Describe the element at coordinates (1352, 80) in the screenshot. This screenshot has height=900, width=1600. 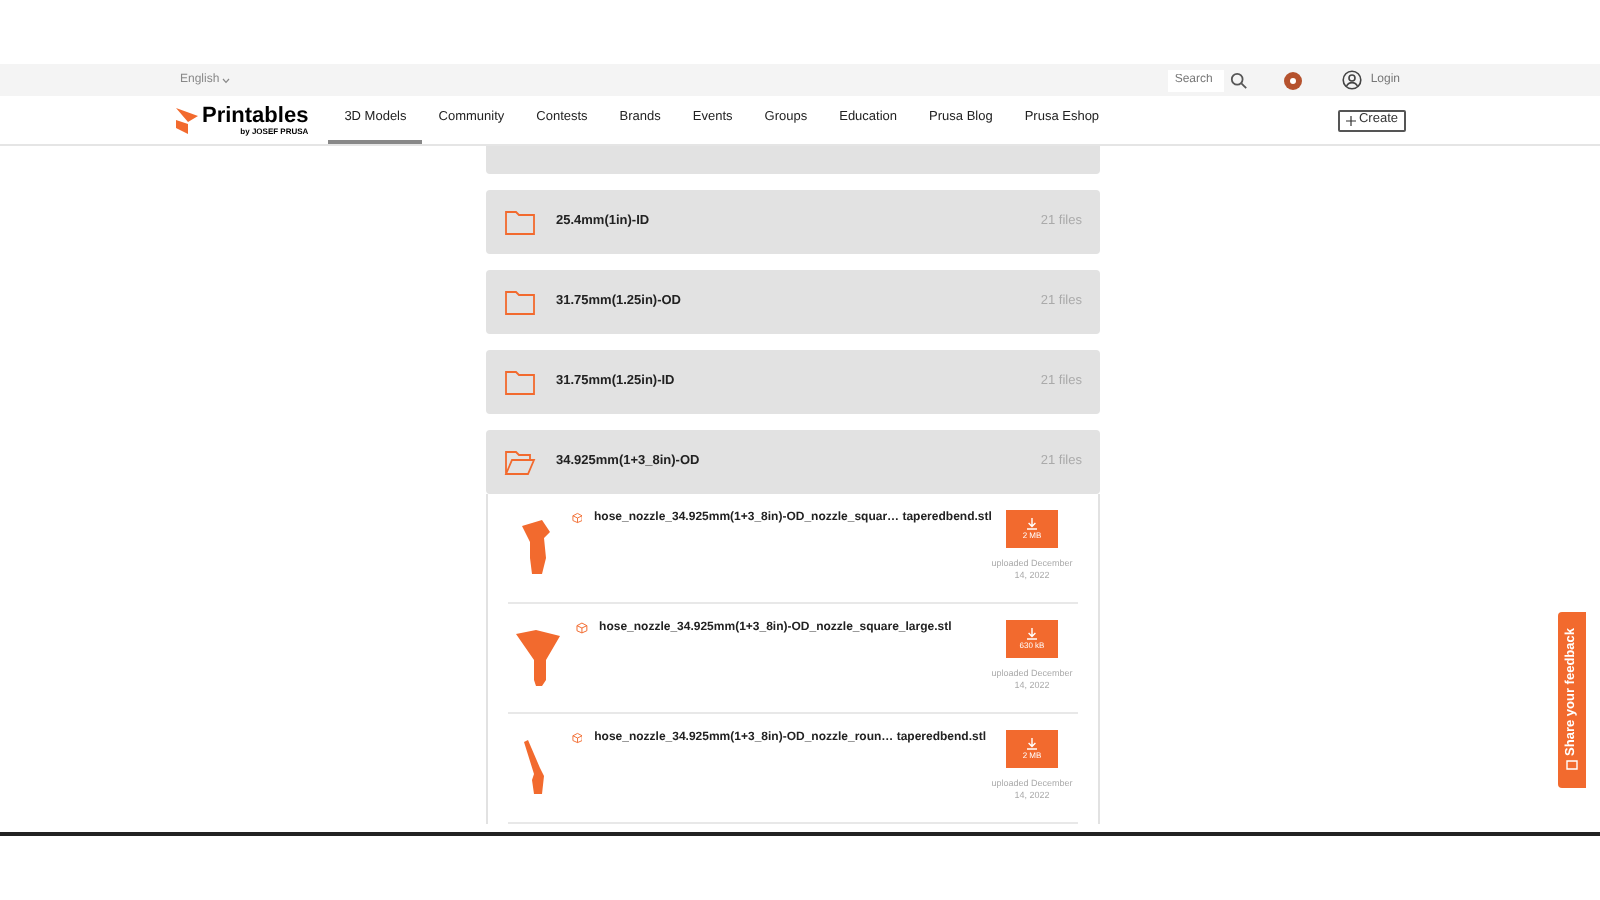
I see `user-icon` at that location.